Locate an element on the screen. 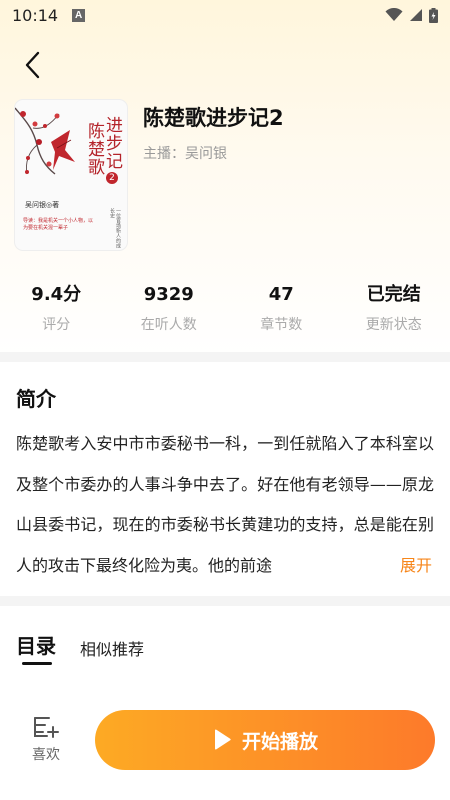 The image size is (450, 800). stat-value: 47 is located at coordinates (281, 294).